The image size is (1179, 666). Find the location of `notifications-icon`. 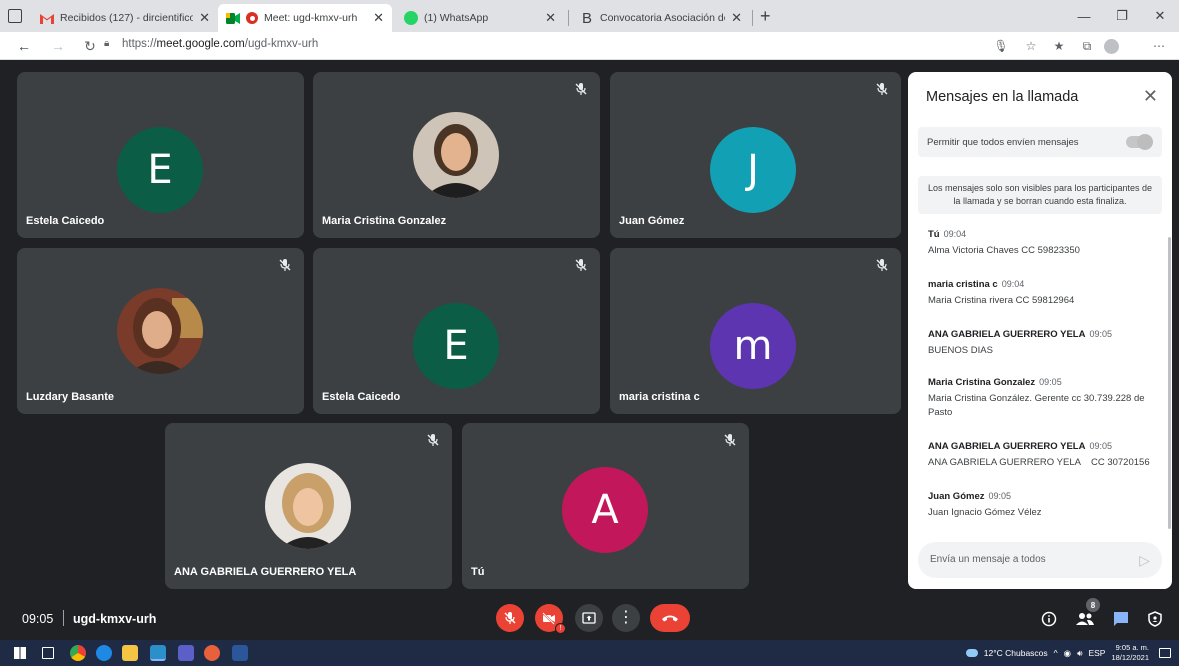

notifications-icon is located at coordinates (1165, 653).